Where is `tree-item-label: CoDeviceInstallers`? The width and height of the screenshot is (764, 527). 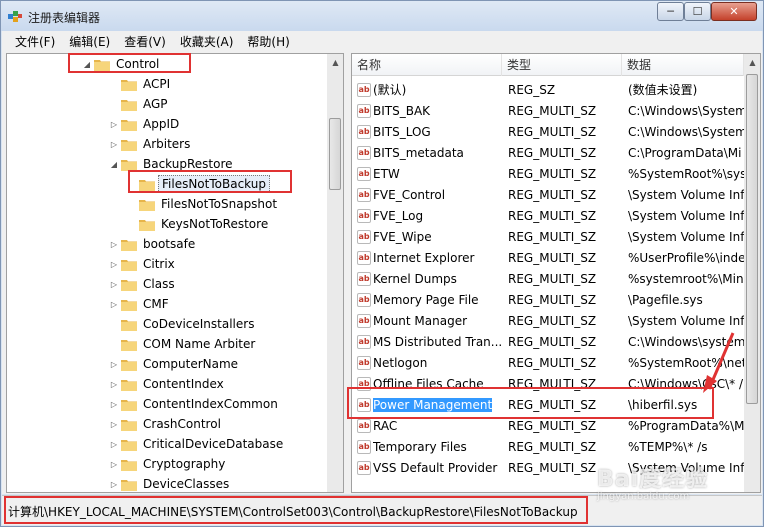 tree-item-label: CoDeviceInstallers is located at coordinates (199, 324).